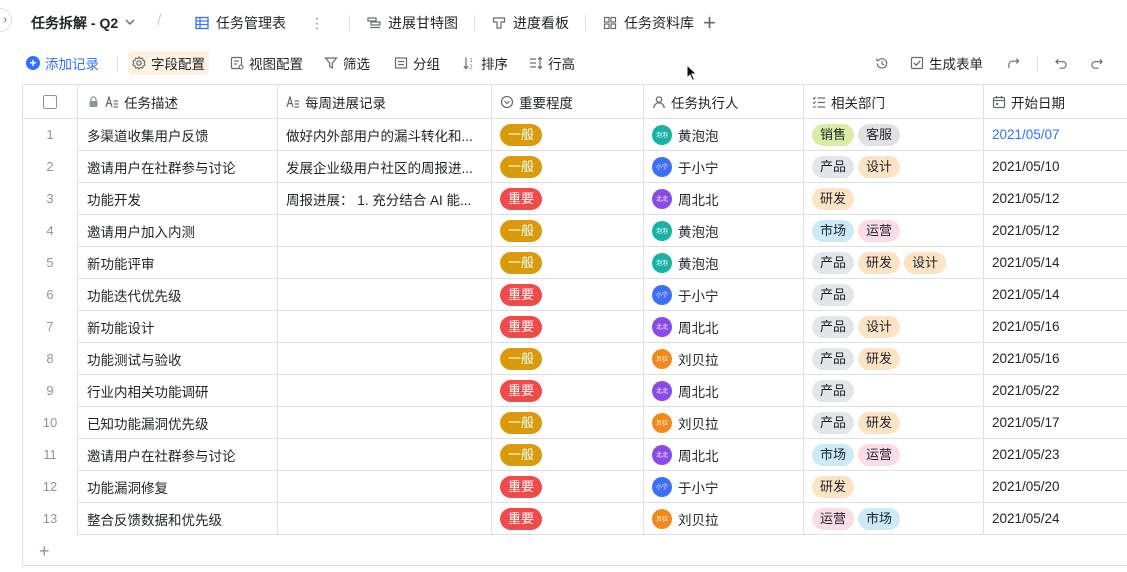  Describe the element at coordinates (1014, 63) in the screenshot. I see `share-button` at that location.